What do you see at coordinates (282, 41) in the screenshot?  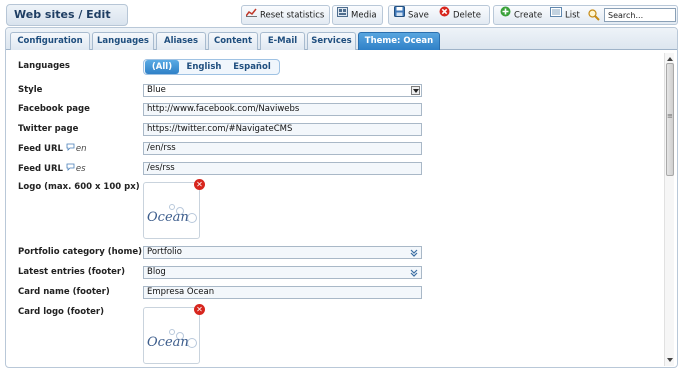 I see `tab-email: E-Mail` at bounding box center [282, 41].